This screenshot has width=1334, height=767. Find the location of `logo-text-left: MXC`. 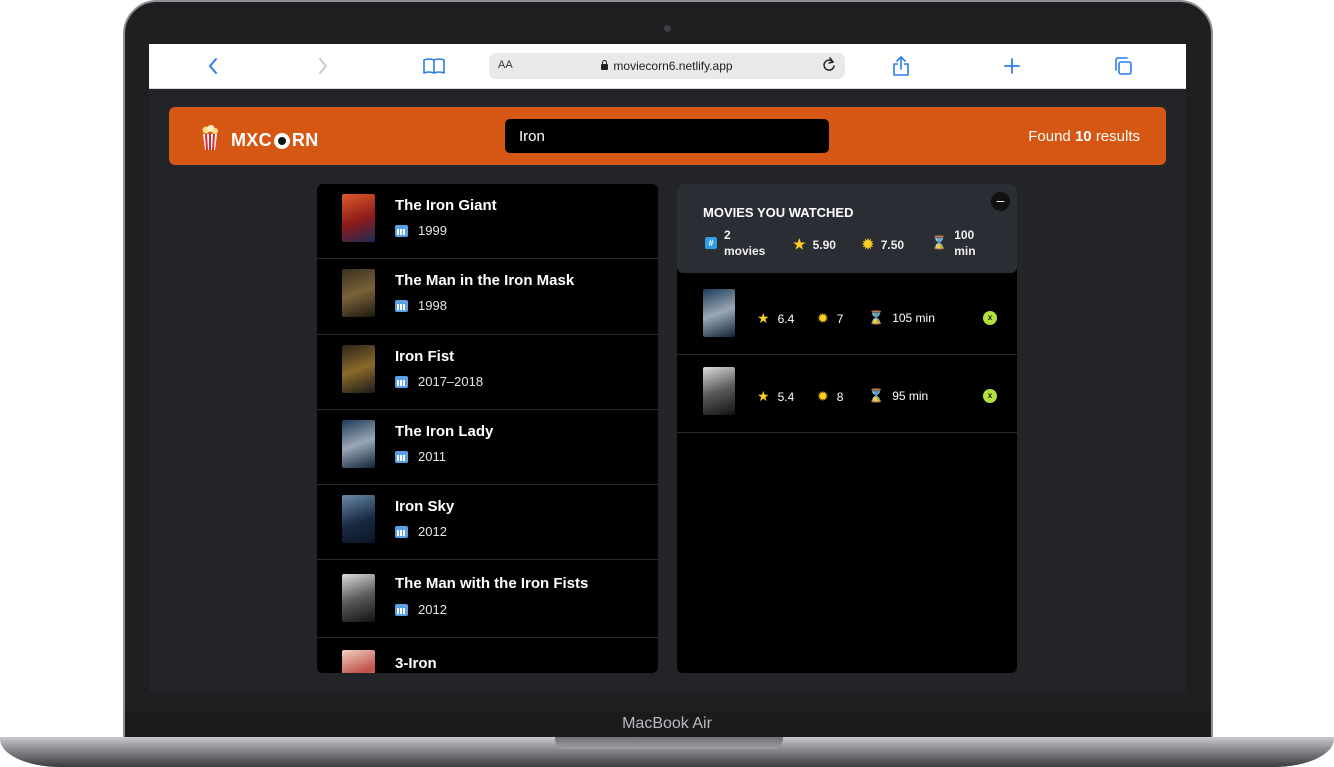

logo-text-left: MXC is located at coordinates (251, 140).